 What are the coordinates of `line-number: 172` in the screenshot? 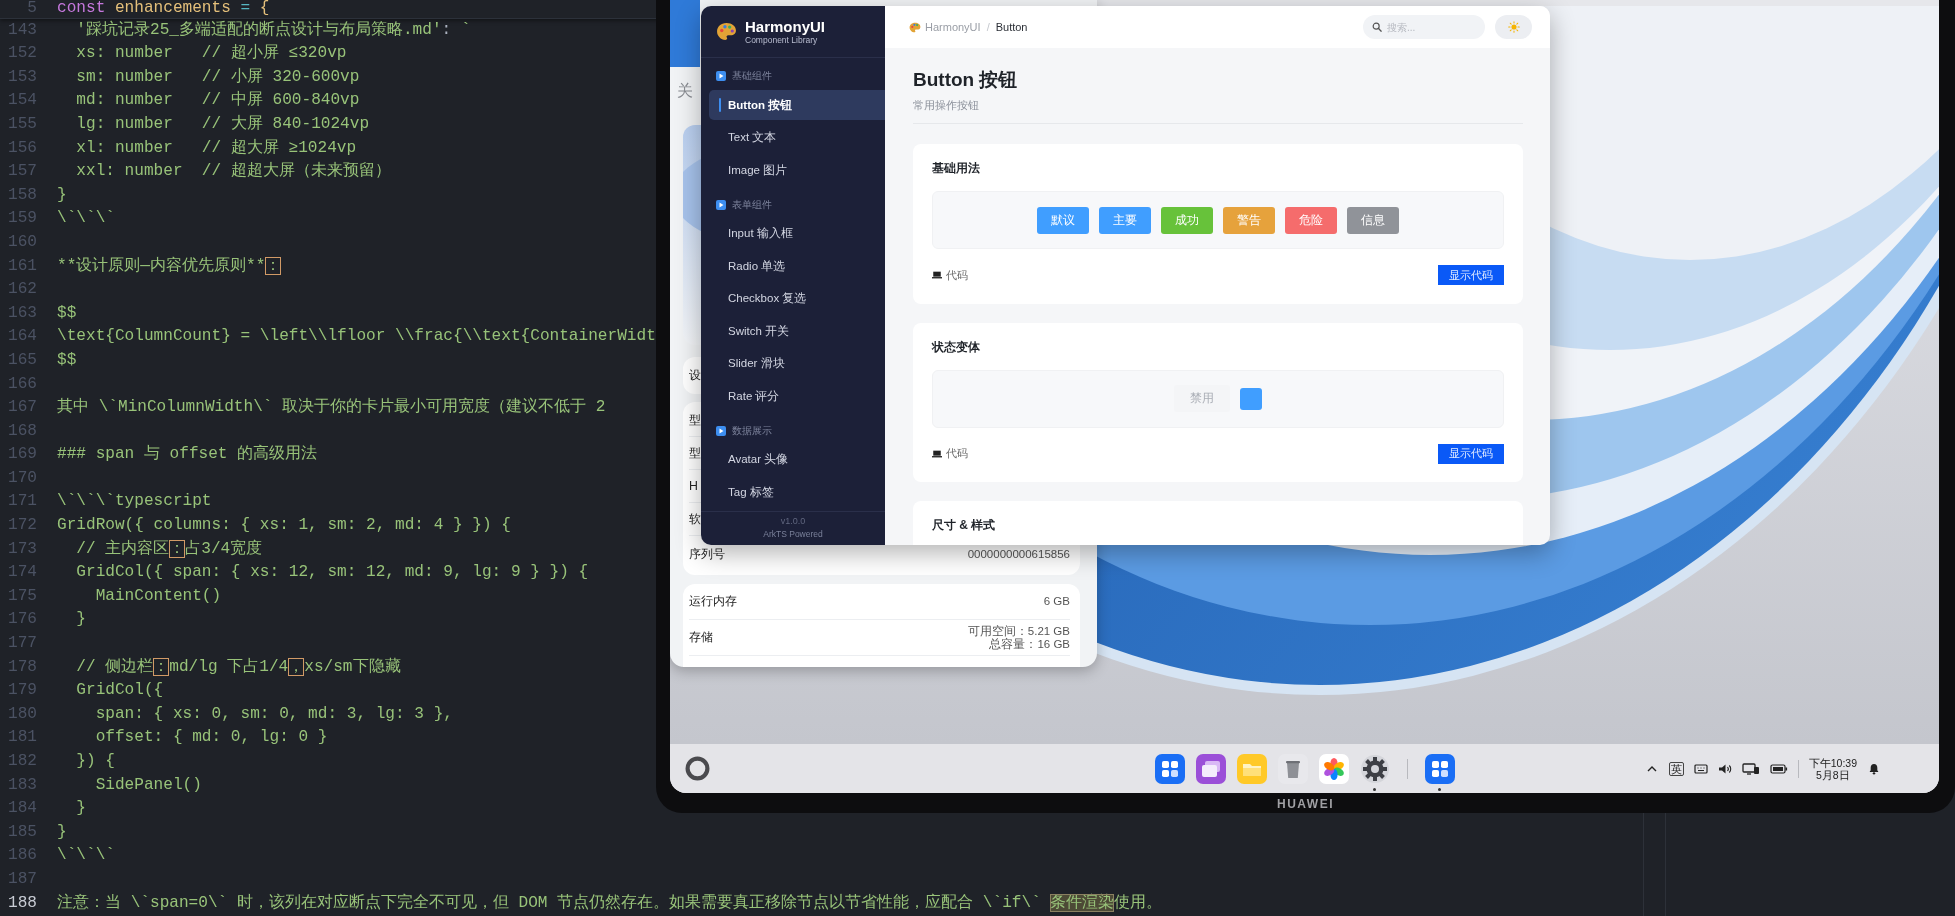 It's located at (22, 526).